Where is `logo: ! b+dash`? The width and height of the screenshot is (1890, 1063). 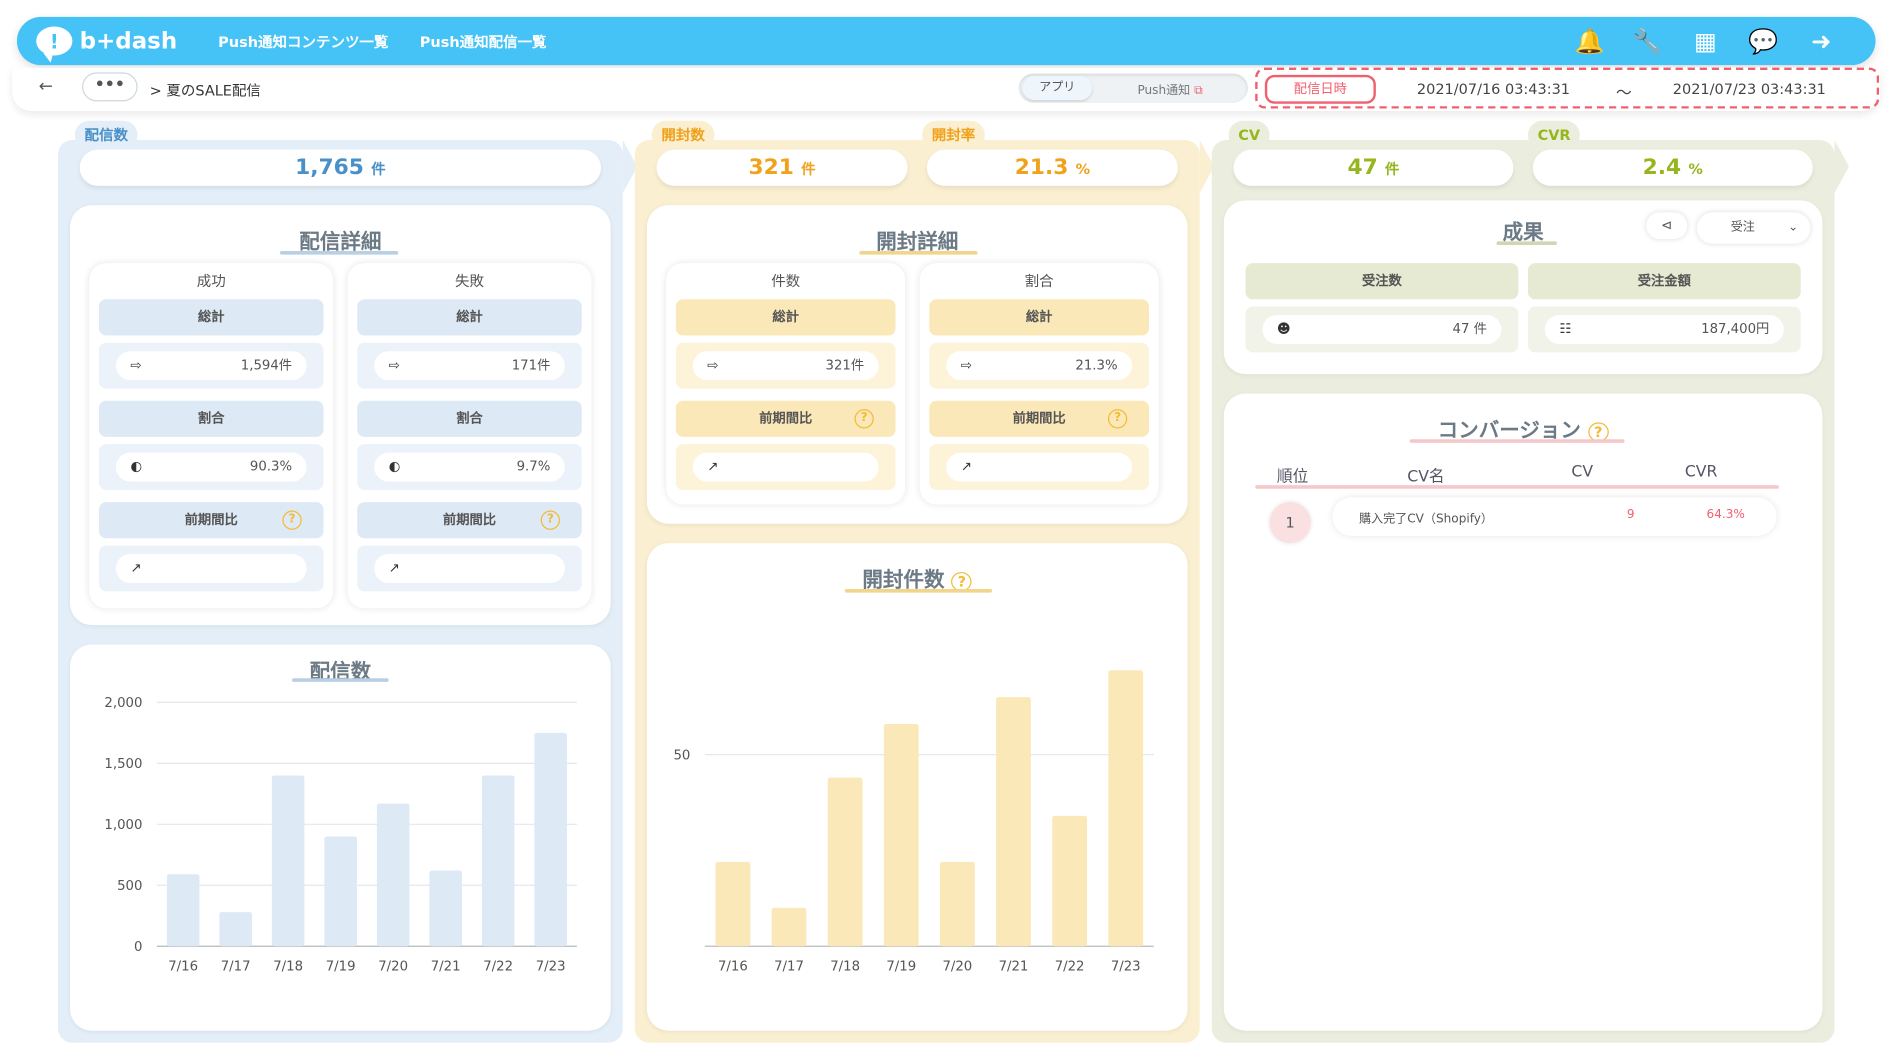
logo: ! b+dash is located at coordinates (107, 44).